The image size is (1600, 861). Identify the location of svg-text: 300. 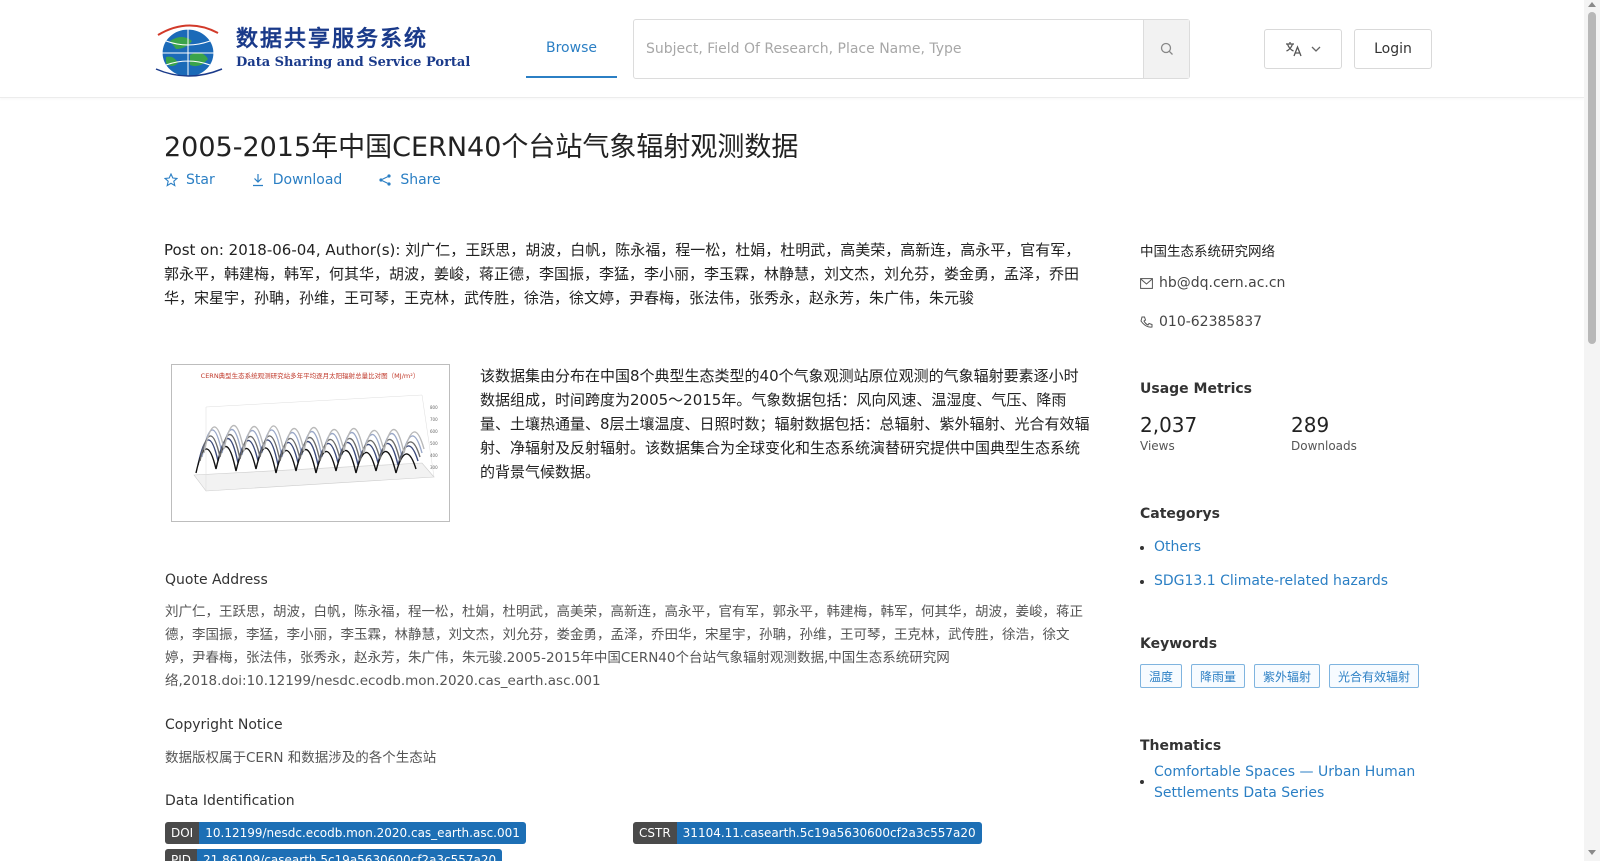
(434, 467).